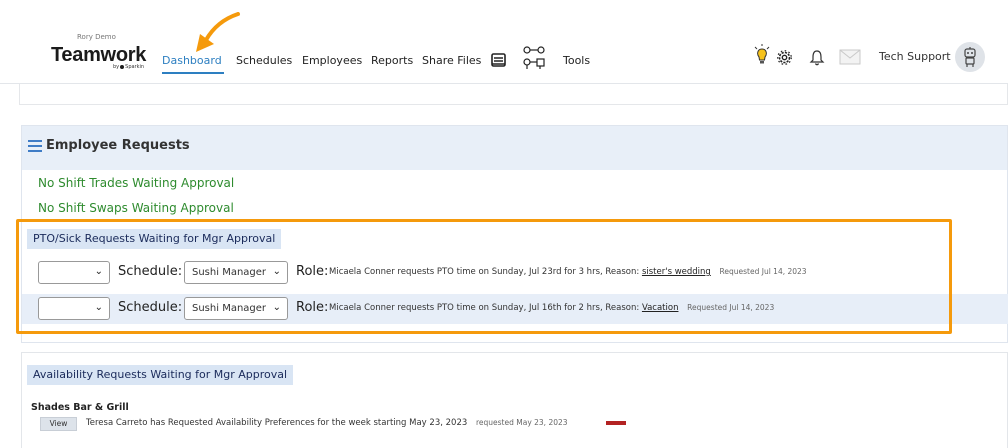  I want to click on logo-byline-brand: Sparkin, so click(135, 67).